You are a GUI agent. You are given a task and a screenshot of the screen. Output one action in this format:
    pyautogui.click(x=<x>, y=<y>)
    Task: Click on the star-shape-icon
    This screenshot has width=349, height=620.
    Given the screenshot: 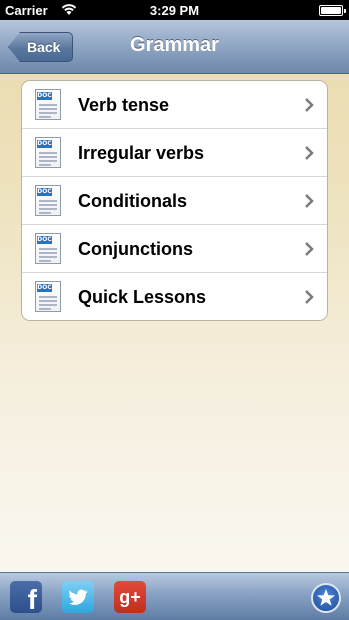 What is the action you would take?
    pyautogui.click(x=326, y=597)
    